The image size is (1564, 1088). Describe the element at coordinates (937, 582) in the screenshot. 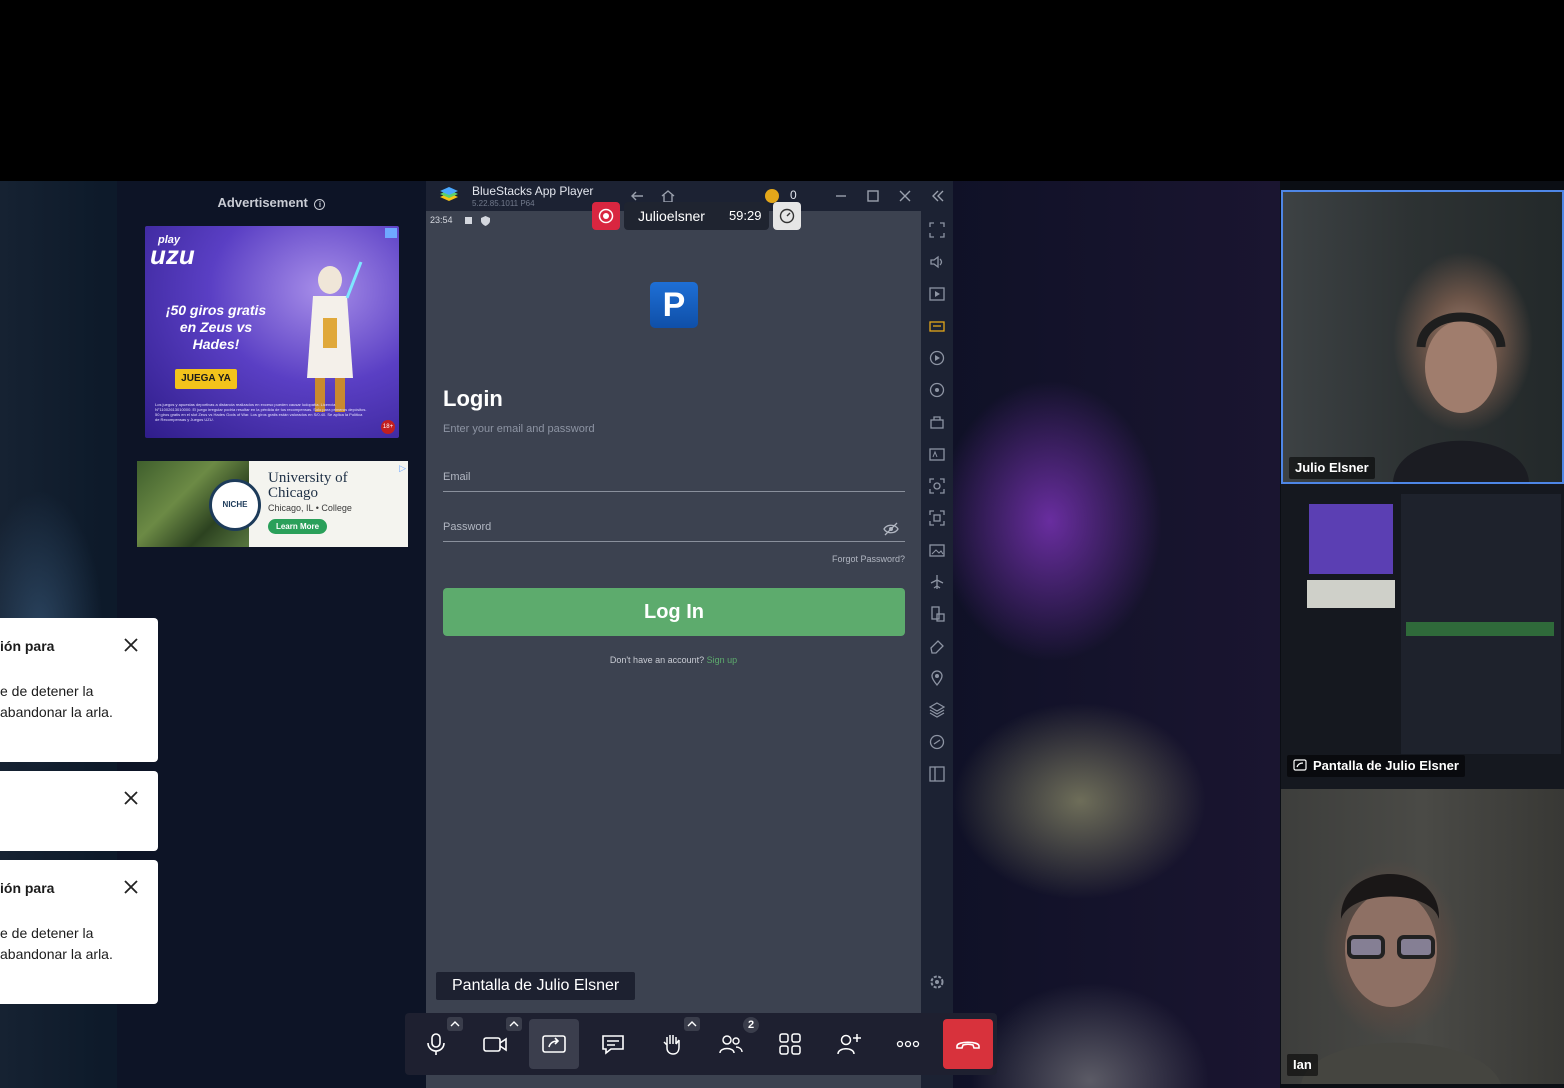

I see `airplane-icon` at that location.